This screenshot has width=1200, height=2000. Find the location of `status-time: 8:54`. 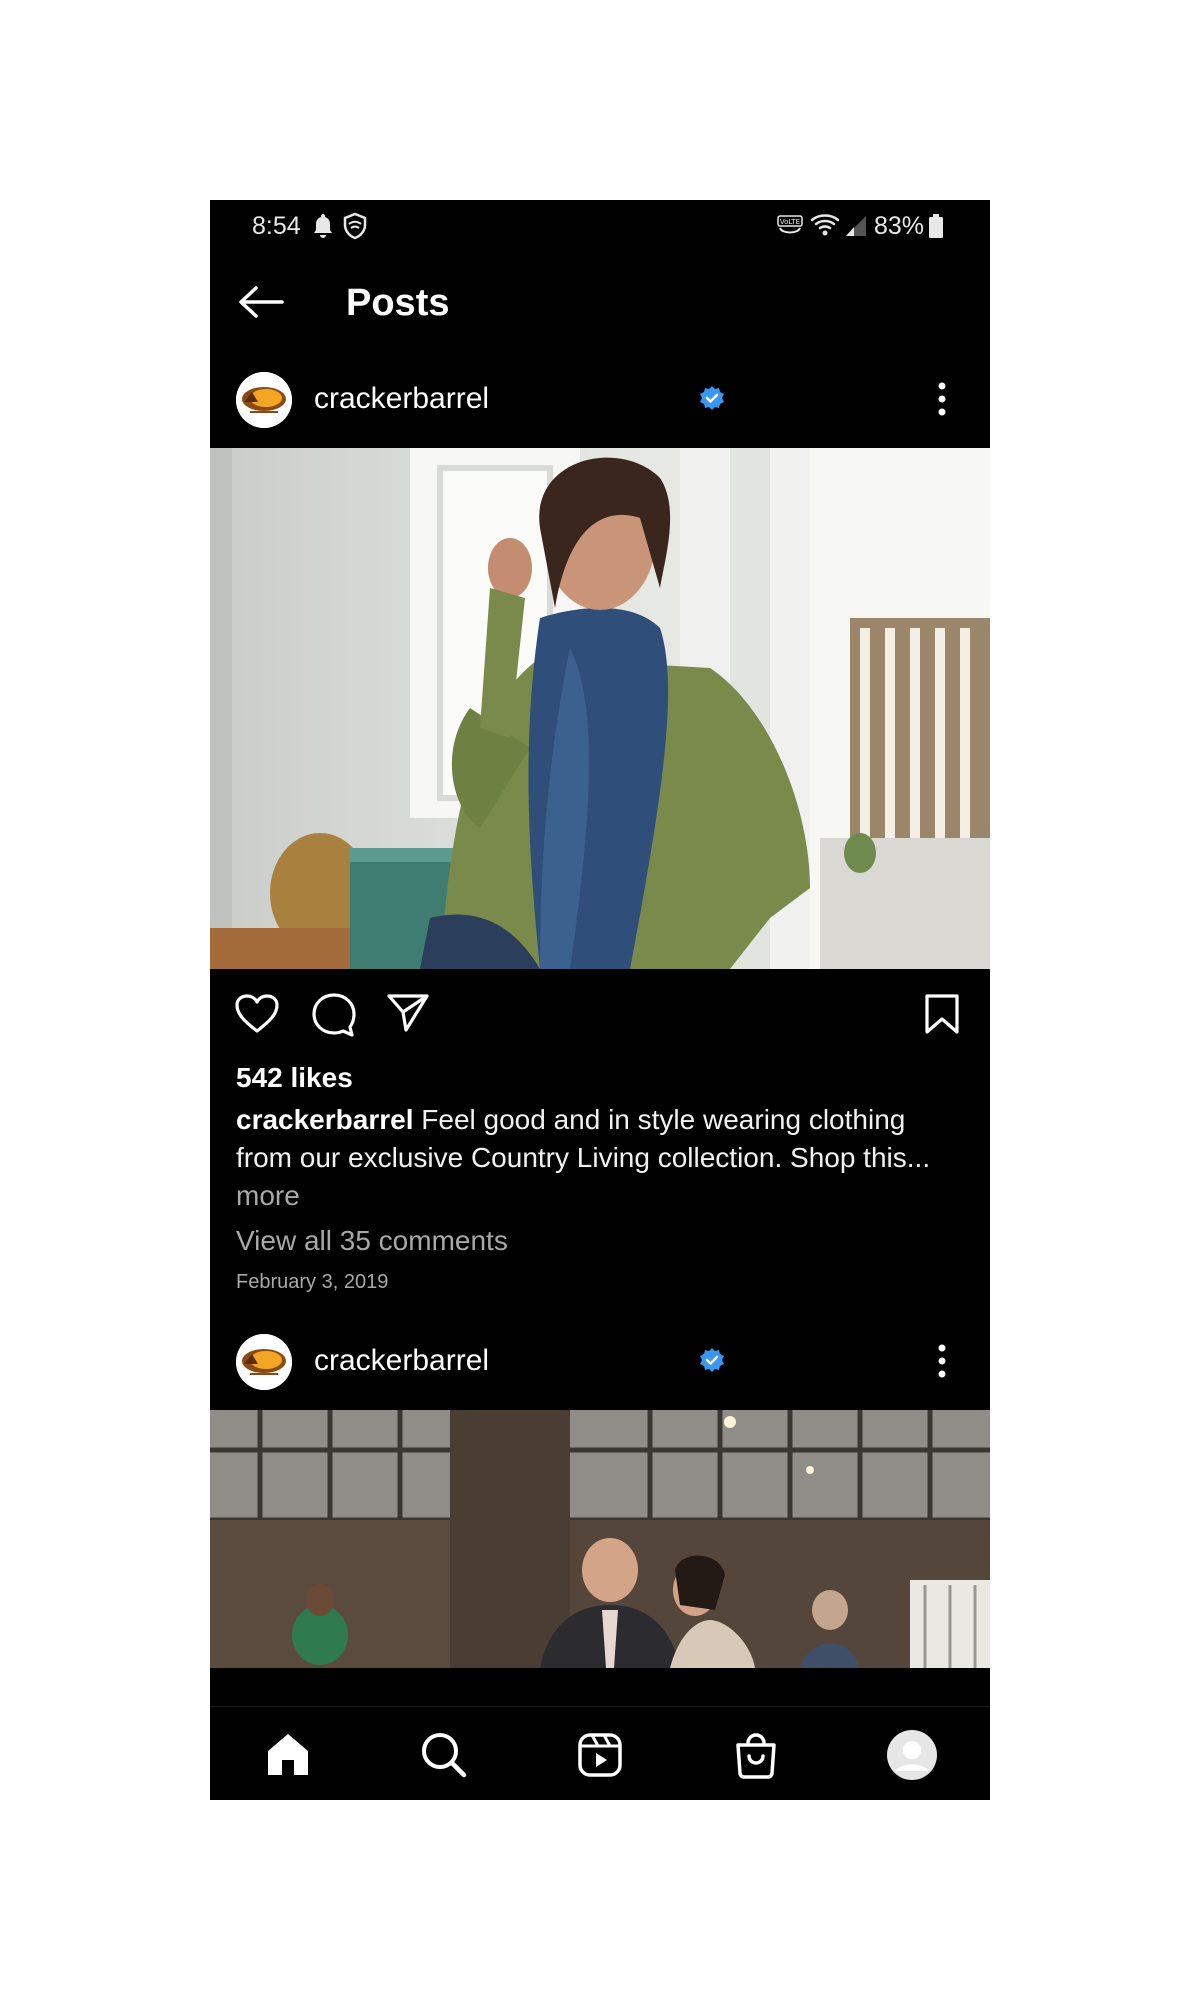

status-time: 8:54 is located at coordinates (276, 226).